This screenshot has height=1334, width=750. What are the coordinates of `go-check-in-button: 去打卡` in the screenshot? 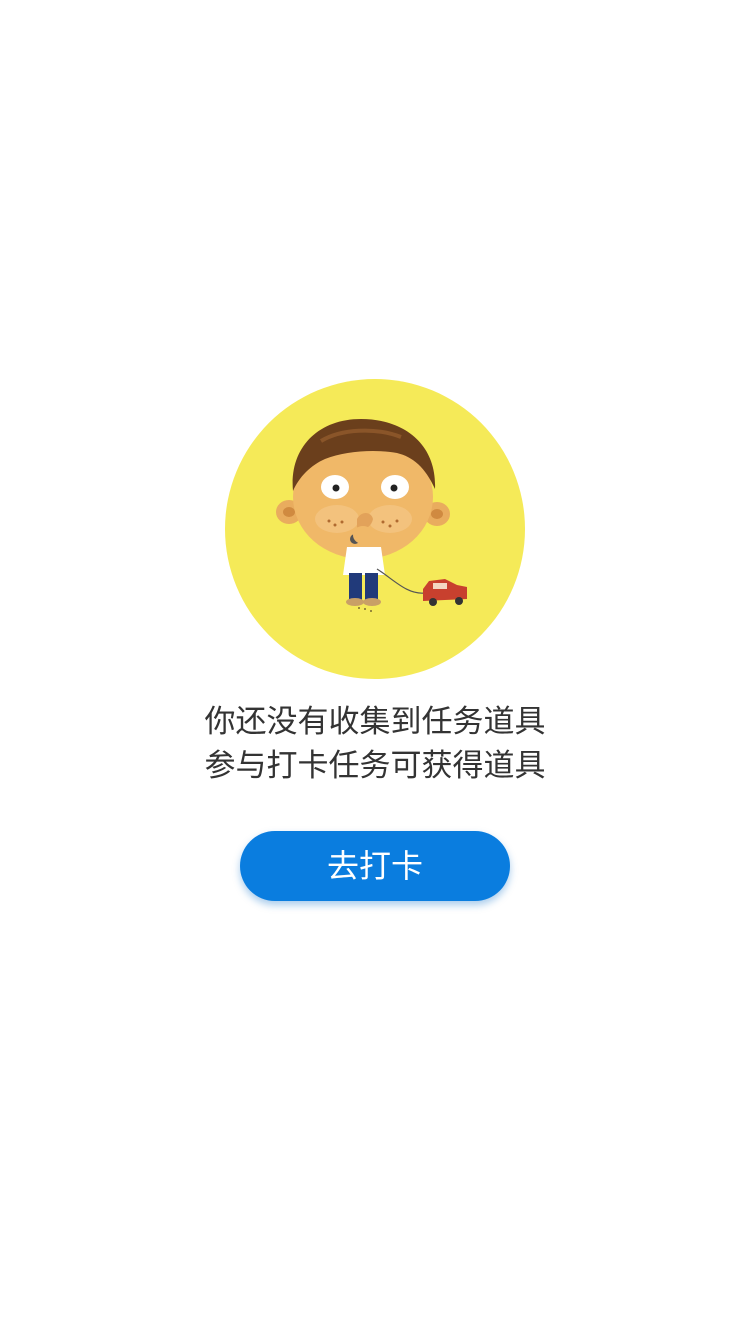 It's located at (375, 866).